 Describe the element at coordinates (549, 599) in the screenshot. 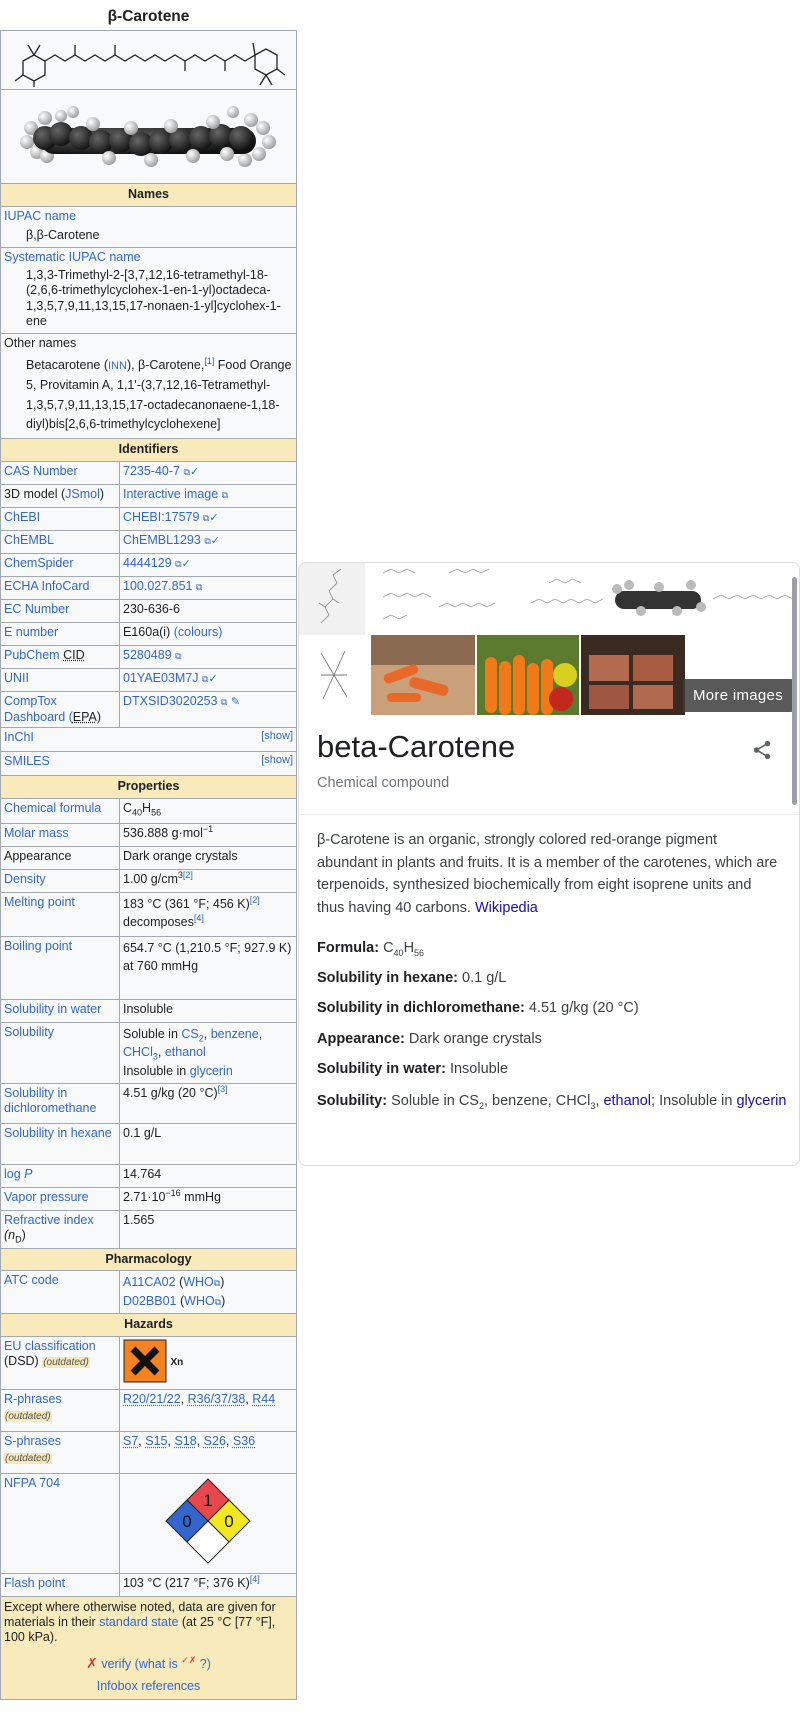

I see `image-strip-top` at that location.